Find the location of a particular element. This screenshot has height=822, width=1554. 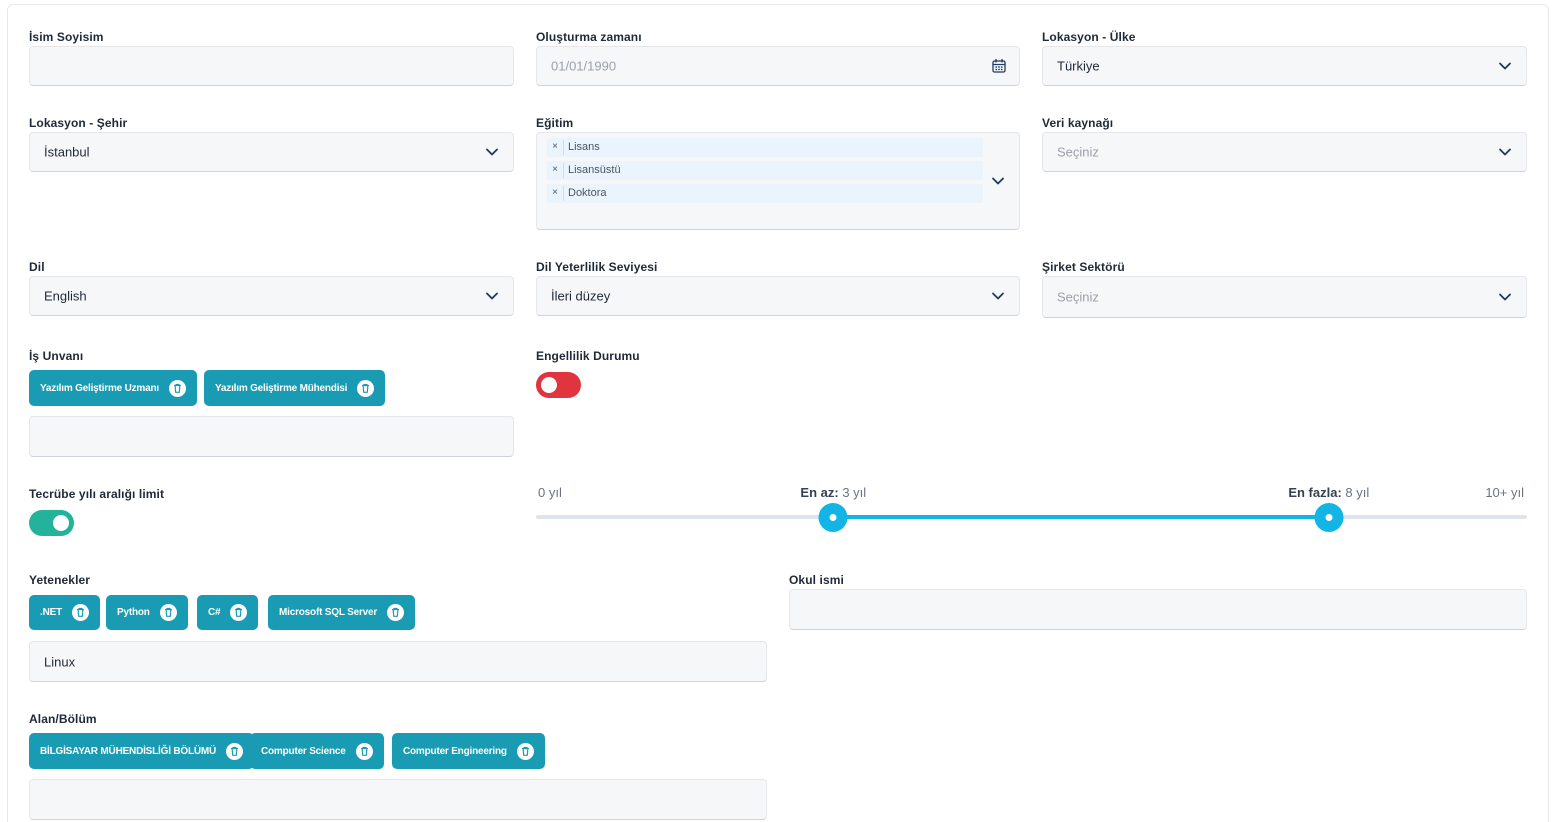

slider-low-prefix: En az: is located at coordinates (819, 492).